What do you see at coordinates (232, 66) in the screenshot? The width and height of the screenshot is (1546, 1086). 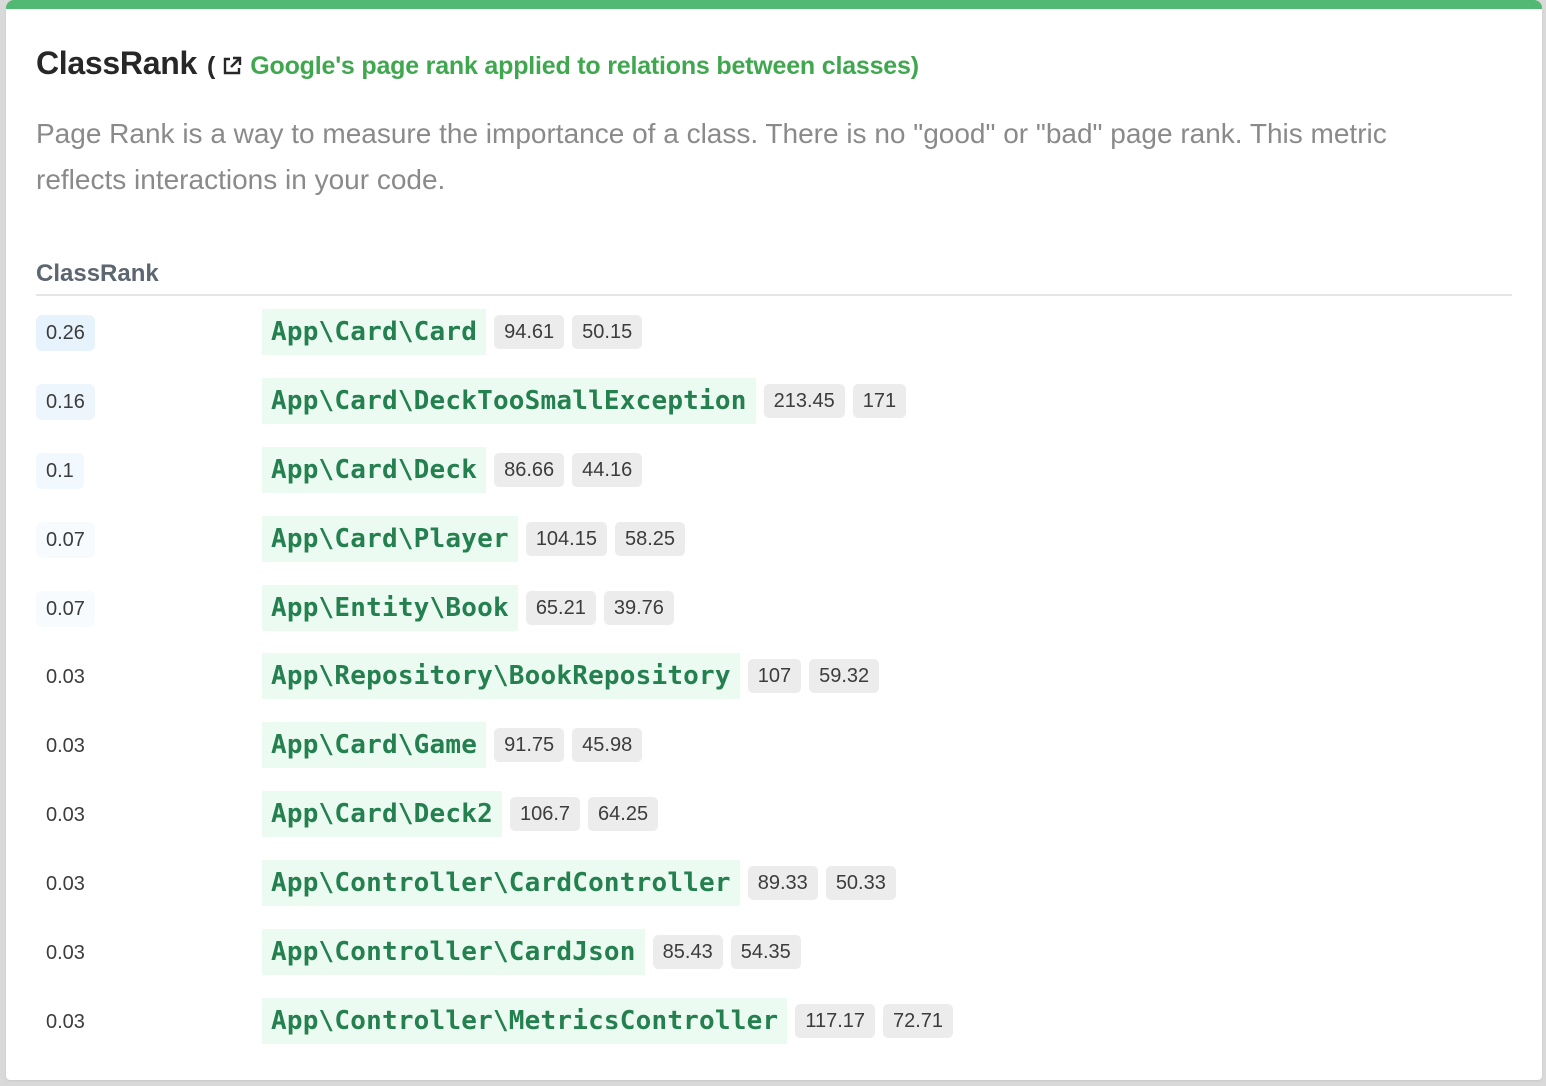 I see `external-link-icon` at bounding box center [232, 66].